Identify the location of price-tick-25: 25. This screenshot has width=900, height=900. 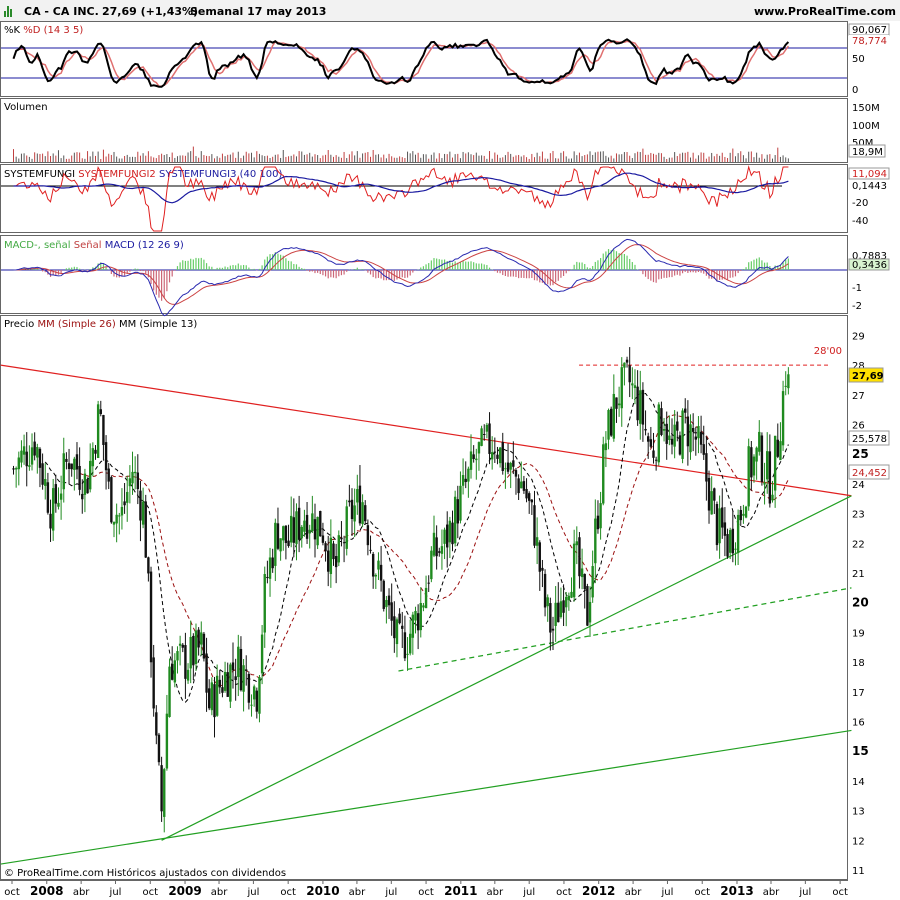
(860, 454).